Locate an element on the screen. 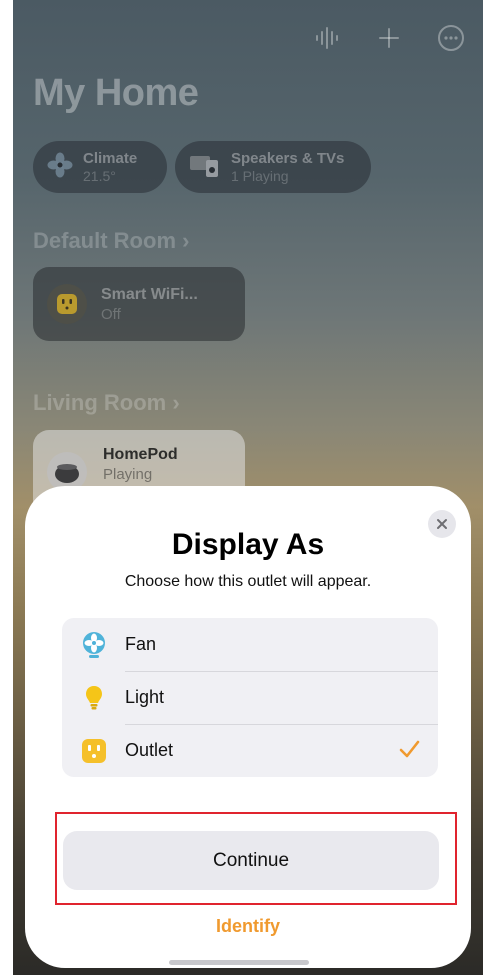  display-options-list: Fan Light Outlet is located at coordinates (250, 697).